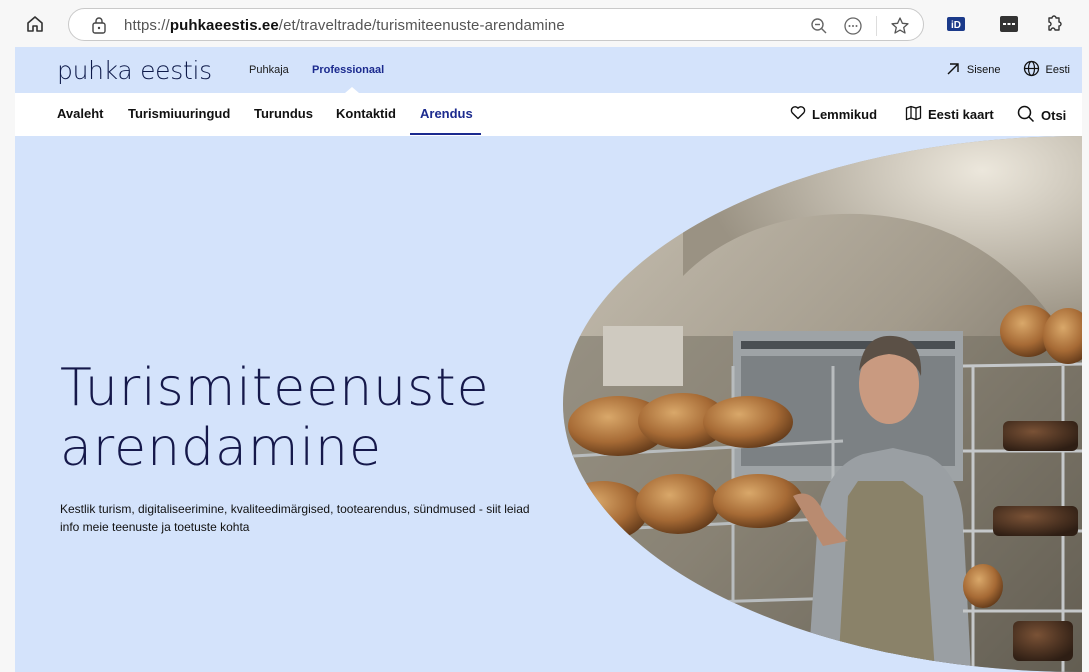 The height and width of the screenshot is (672, 1089). What do you see at coordinates (1054, 24) in the screenshot?
I see `extensions-puzzle-icon` at bounding box center [1054, 24].